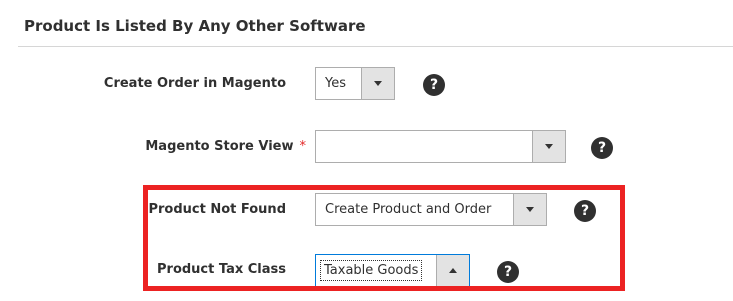 The height and width of the screenshot is (301, 733). I want to click on store-view-dropdown-button, so click(548, 146).